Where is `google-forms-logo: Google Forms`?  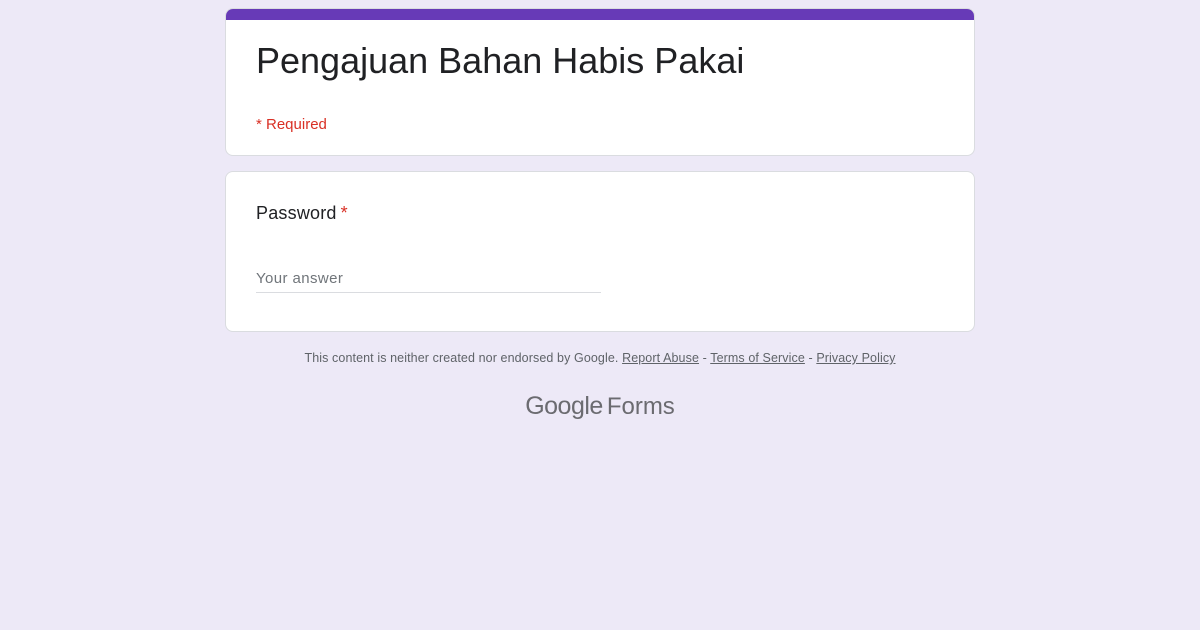
google-forms-logo: Google Forms is located at coordinates (600, 406).